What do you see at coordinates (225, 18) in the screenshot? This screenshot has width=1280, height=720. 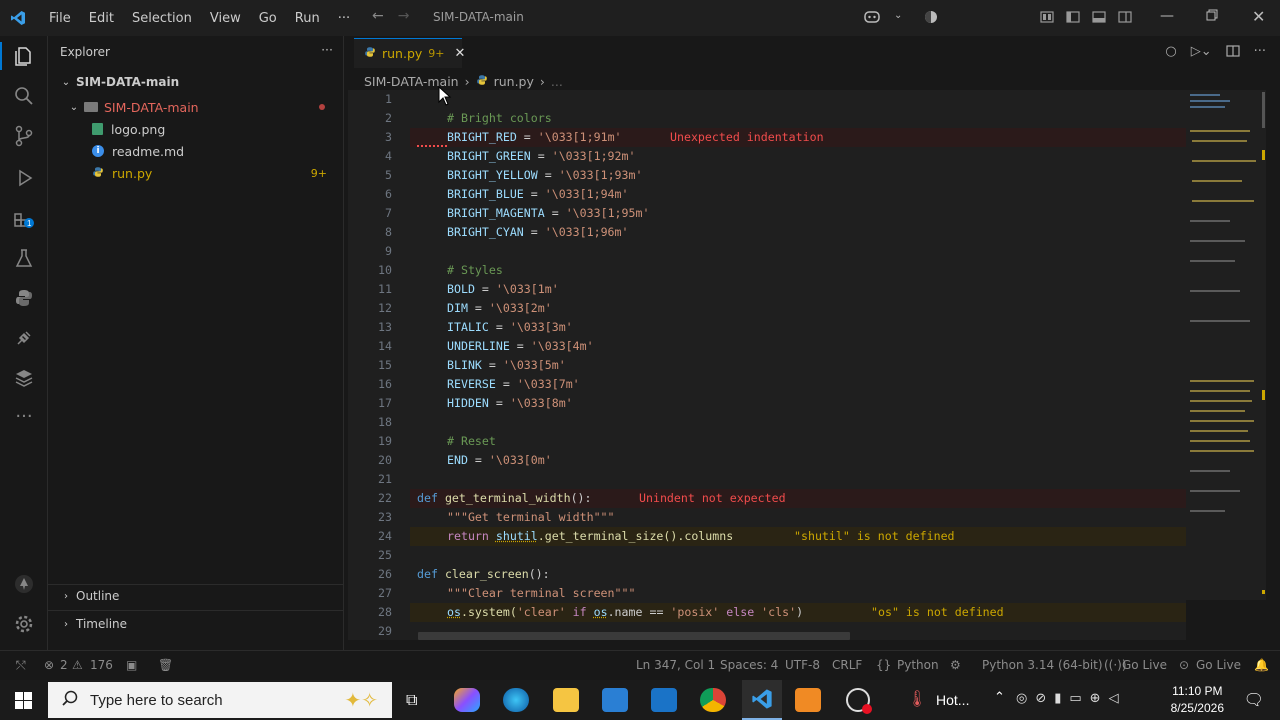 I see `menu-view: View` at bounding box center [225, 18].